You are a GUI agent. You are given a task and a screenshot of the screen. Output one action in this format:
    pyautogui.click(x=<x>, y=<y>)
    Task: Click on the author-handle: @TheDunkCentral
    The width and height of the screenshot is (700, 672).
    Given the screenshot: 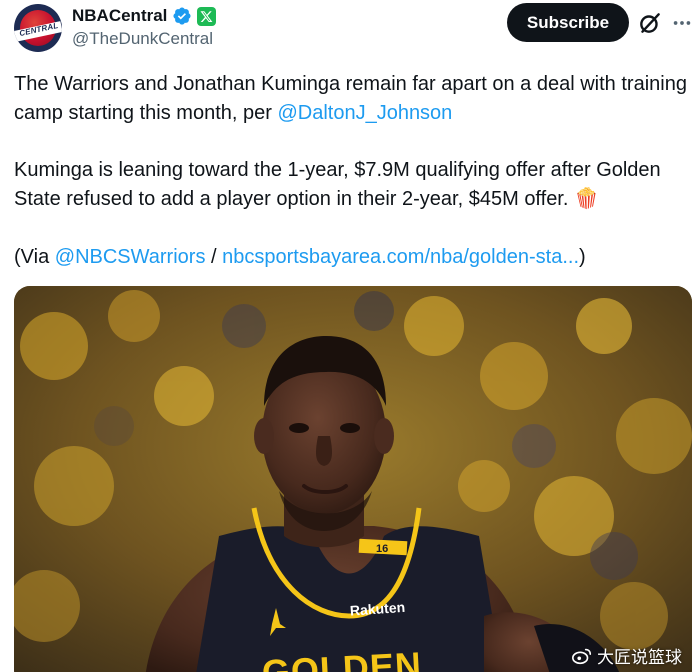 What is the action you would take?
    pyautogui.click(x=142, y=39)
    